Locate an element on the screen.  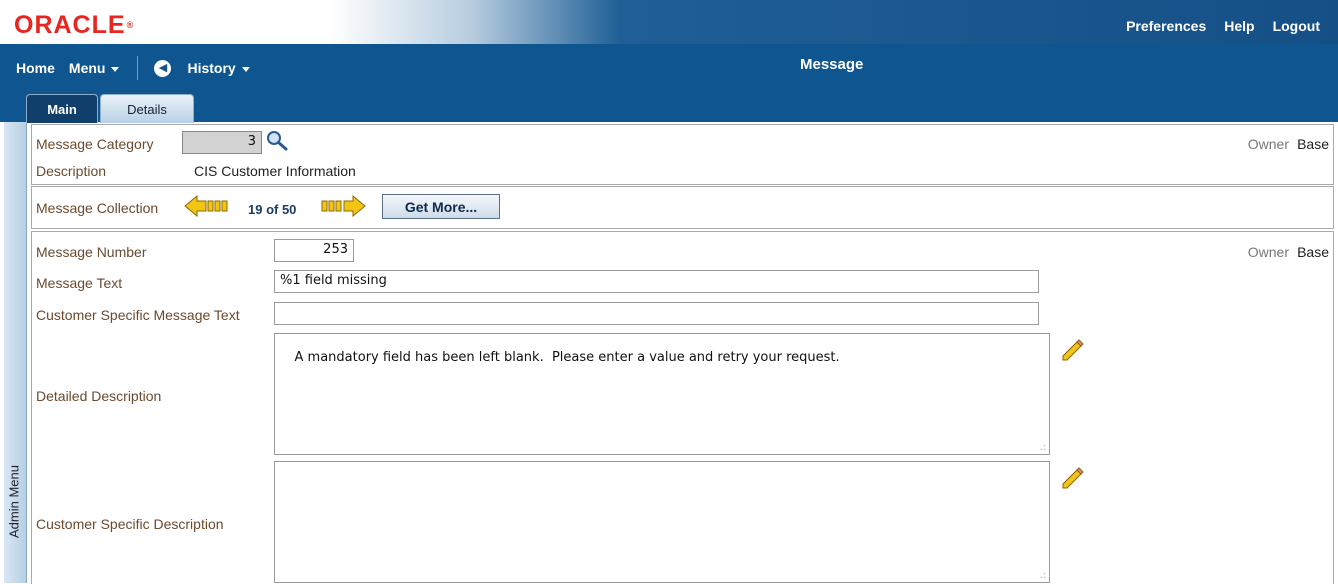
home-link: Home is located at coordinates (35, 68).